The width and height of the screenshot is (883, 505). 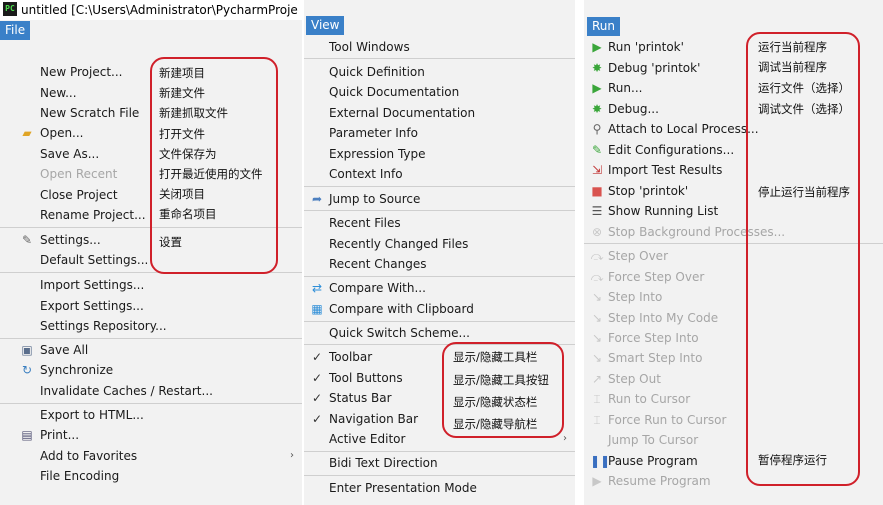 I want to click on run-icon: ▶, so click(x=597, y=47).